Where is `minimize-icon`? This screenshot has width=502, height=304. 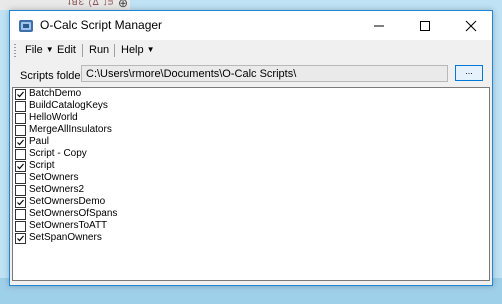
minimize-icon is located at coordinates (379, 26).